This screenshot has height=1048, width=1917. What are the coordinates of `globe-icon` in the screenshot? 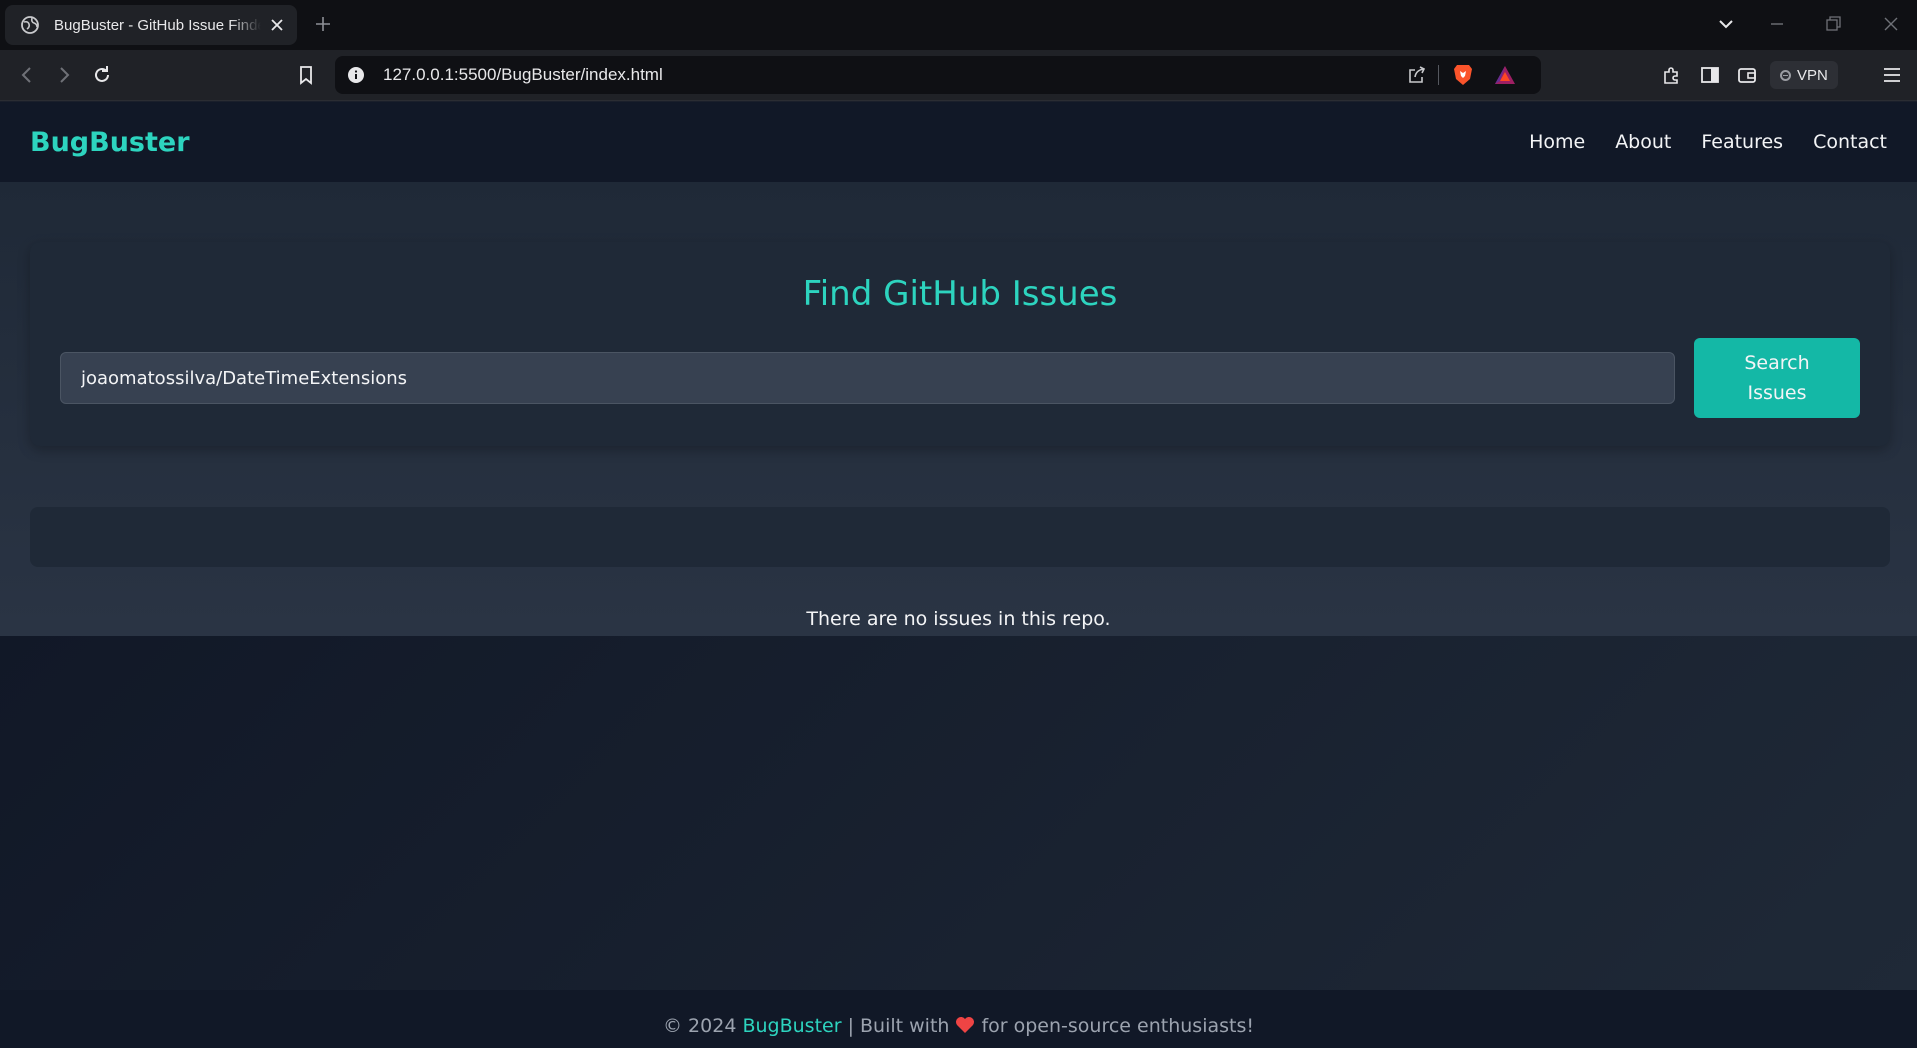 It's located at (30, 25).